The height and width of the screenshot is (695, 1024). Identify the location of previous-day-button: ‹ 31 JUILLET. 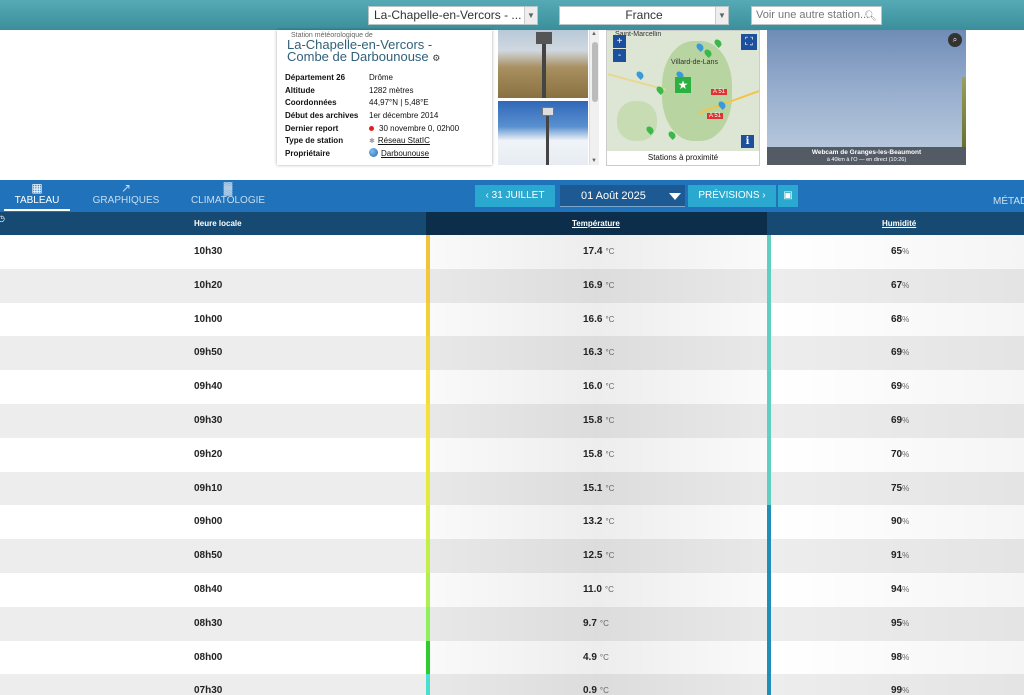
(515, 196).